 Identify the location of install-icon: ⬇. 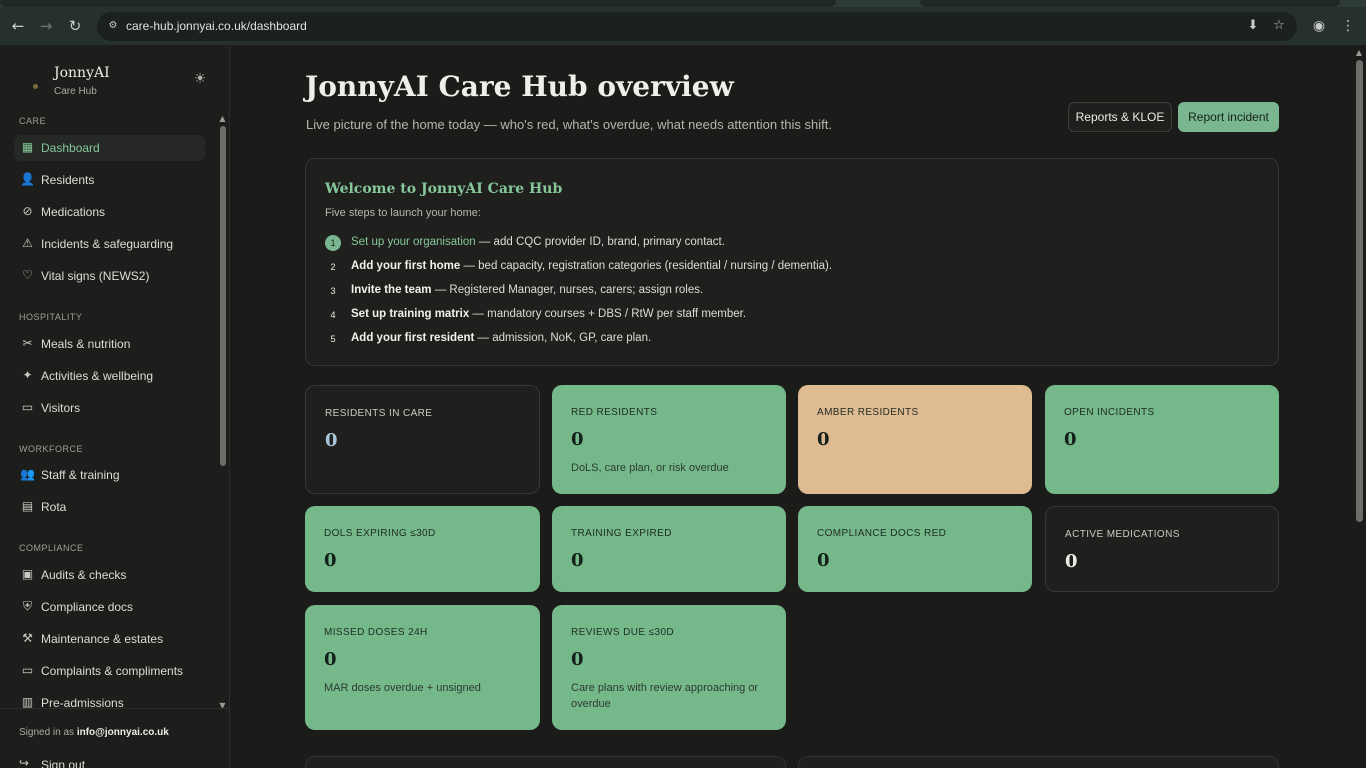
(1253, 26).